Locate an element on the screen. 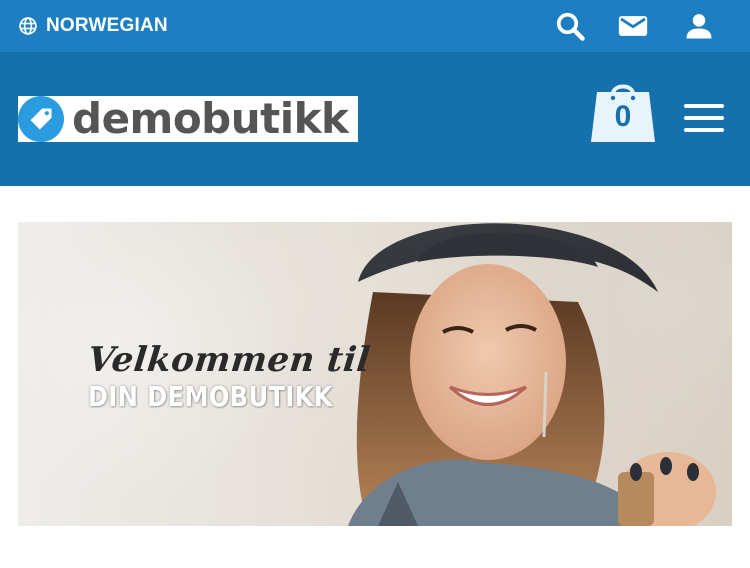 This screenshot has width=750, height=568. banner-subheadline: DIN DEMOBUTIKK is located at coordinates (210, 396).